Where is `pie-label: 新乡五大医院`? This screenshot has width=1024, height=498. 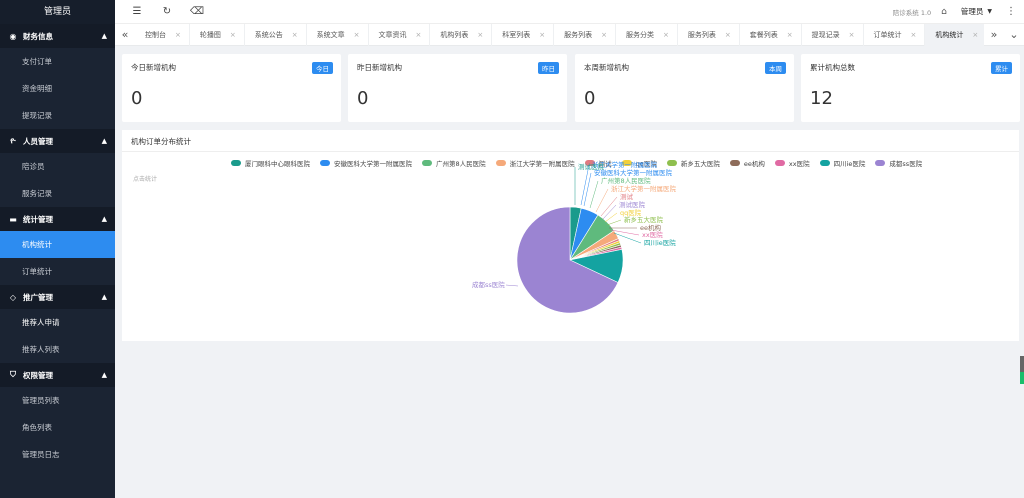
pie-label: 新乡五大医院 is located at coordinates (644, 219).